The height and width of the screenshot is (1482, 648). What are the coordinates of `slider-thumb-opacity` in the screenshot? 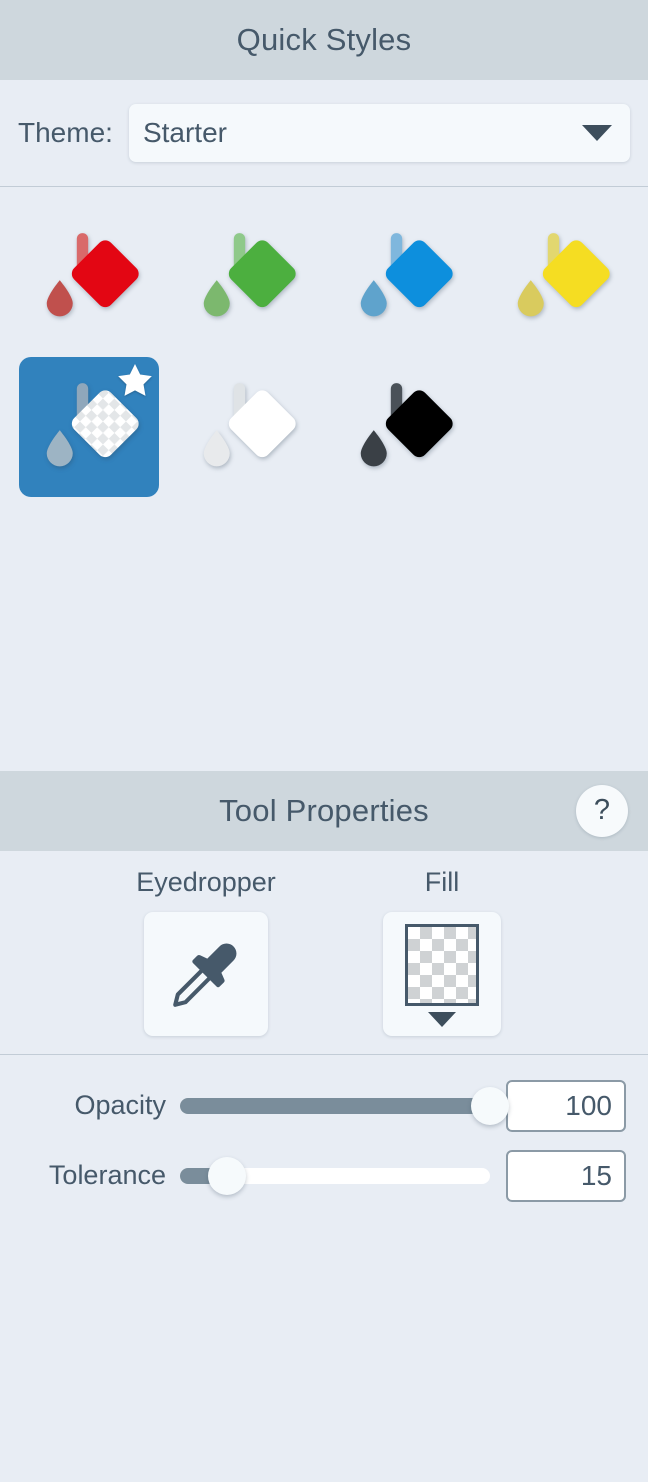 It's located at (490, 1105).